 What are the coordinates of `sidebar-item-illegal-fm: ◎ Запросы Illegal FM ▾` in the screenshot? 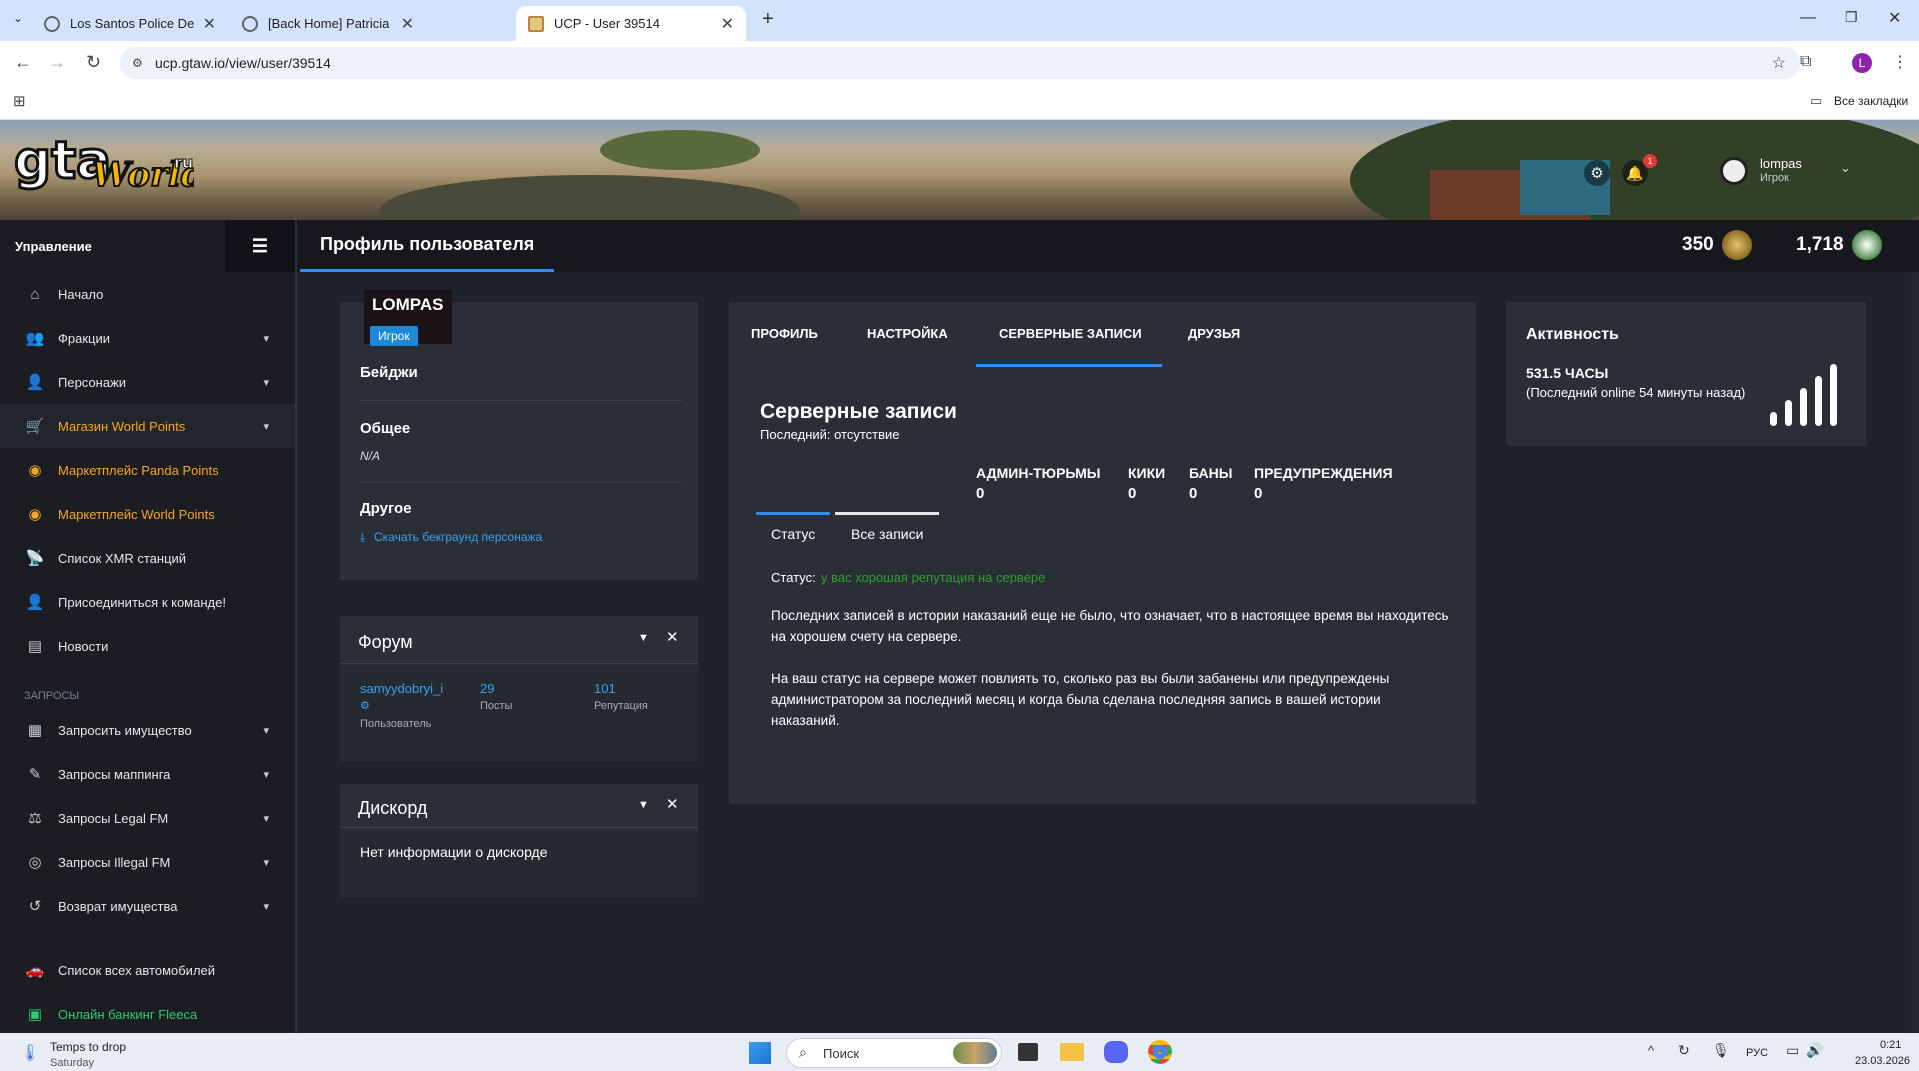 It's located at (147, 862).